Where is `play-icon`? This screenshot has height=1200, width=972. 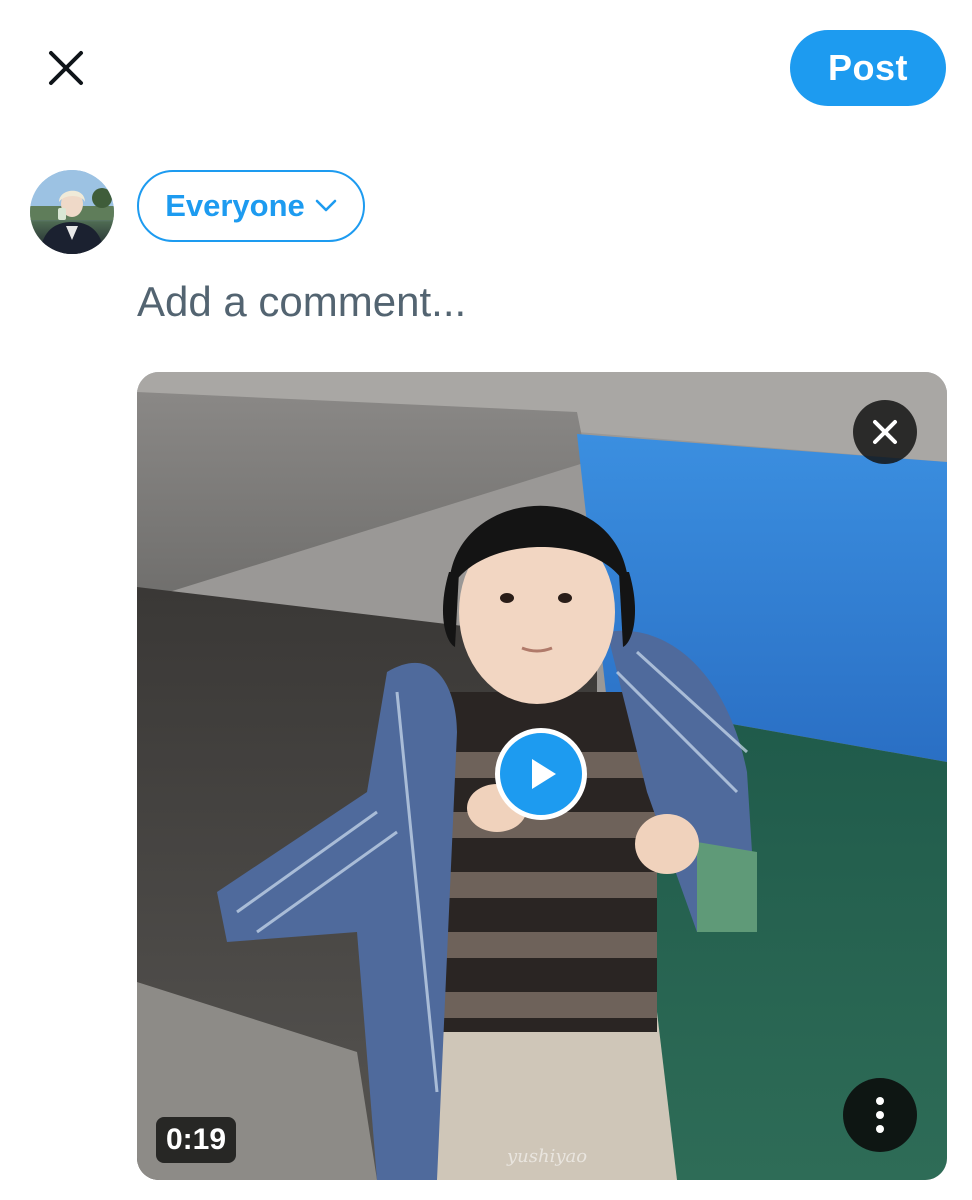 play-icon is located at coordinates (544, 774).